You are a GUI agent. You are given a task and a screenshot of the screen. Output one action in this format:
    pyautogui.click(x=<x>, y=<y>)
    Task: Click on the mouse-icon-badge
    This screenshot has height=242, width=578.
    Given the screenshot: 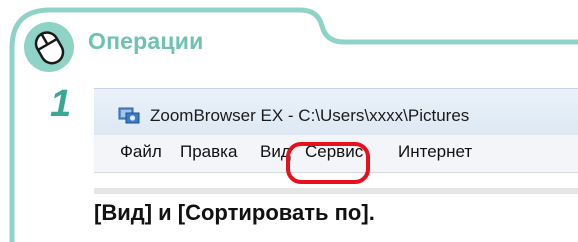 What is the action you would take?
    pyautogui.click(x=49, y=47)
    